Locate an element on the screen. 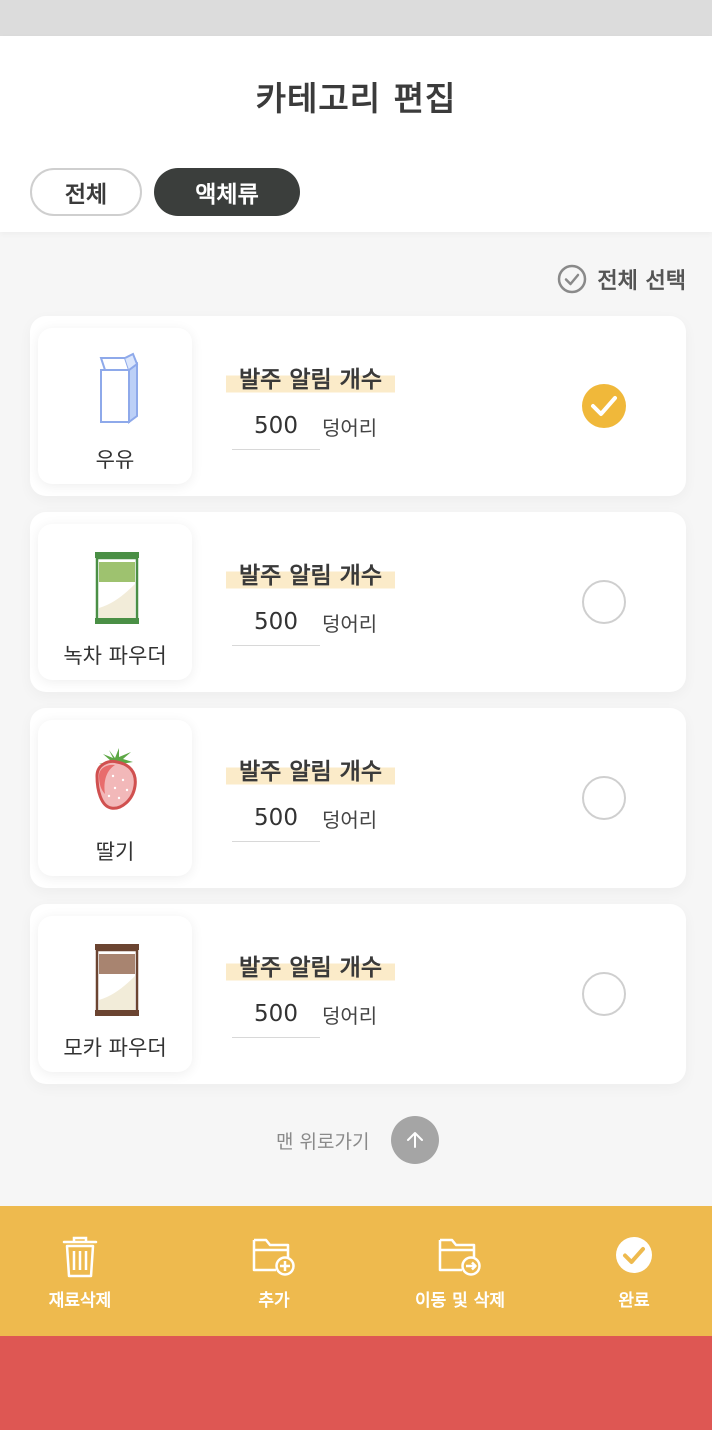 The height and width of the screenshot is (1430, 712). header: 카테고리 편집 전체 액체류 is located at coordinates (356, 134).